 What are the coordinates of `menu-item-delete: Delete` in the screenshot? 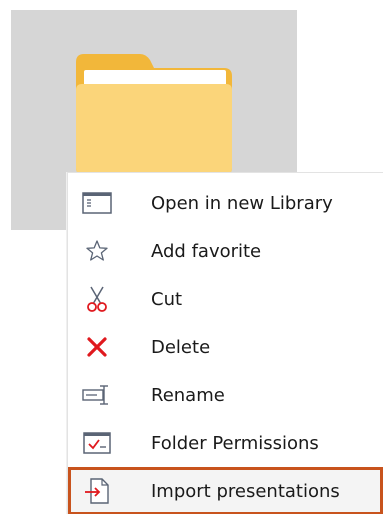 It's located at (225, 347).